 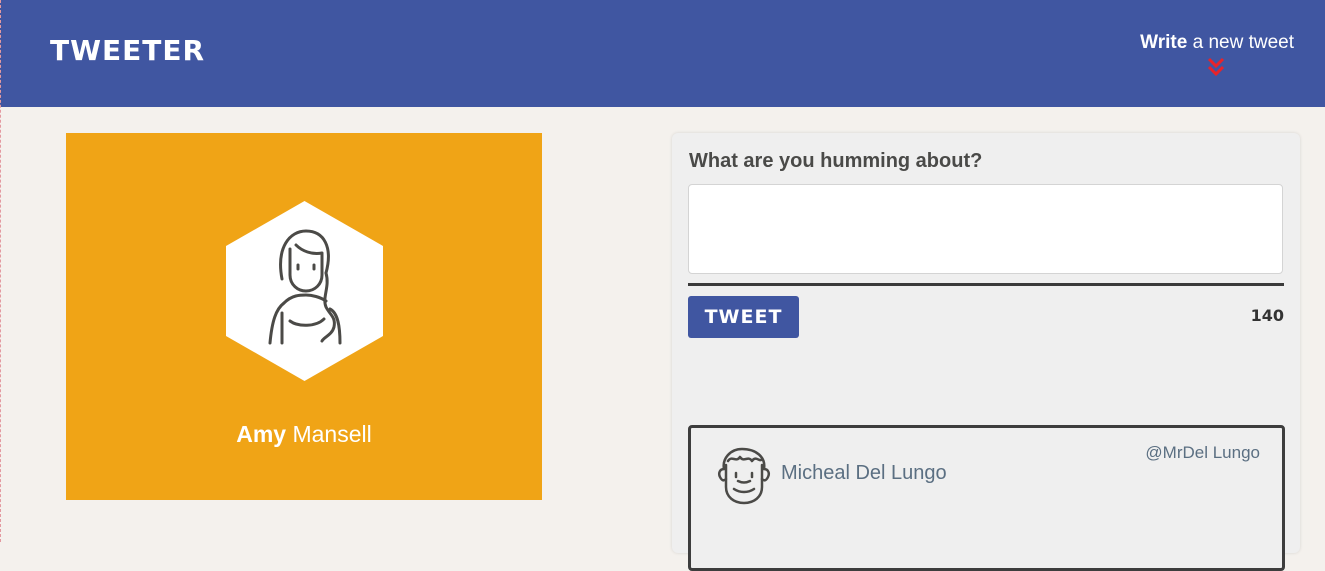 I want to click on char-counter: 140, so click(x=1267, y=315).